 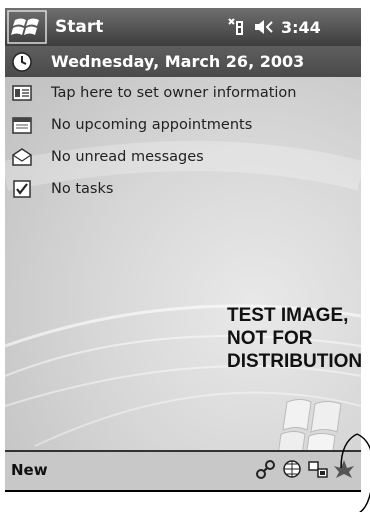 What do you see at coordinates (236, 27) in the screenshot?
I see `connectivity-icon` at bounding box center [236, 27].